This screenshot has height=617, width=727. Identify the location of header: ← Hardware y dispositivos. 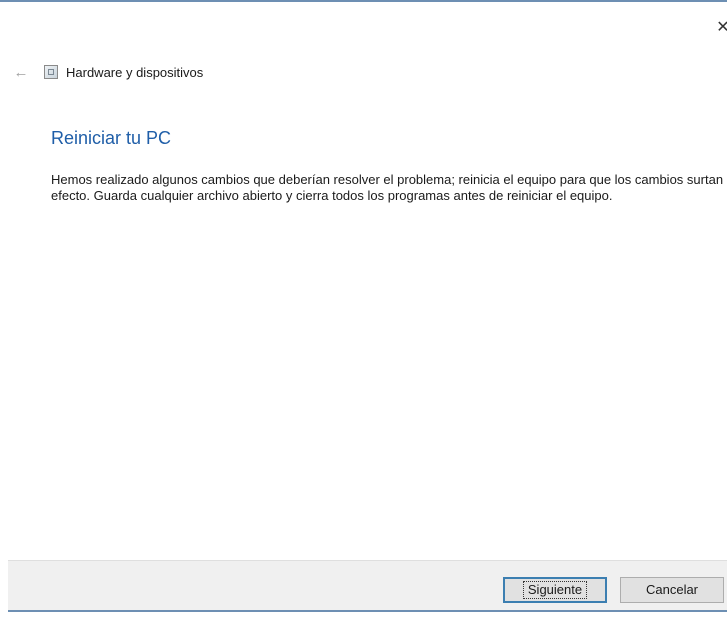
(107, 72).